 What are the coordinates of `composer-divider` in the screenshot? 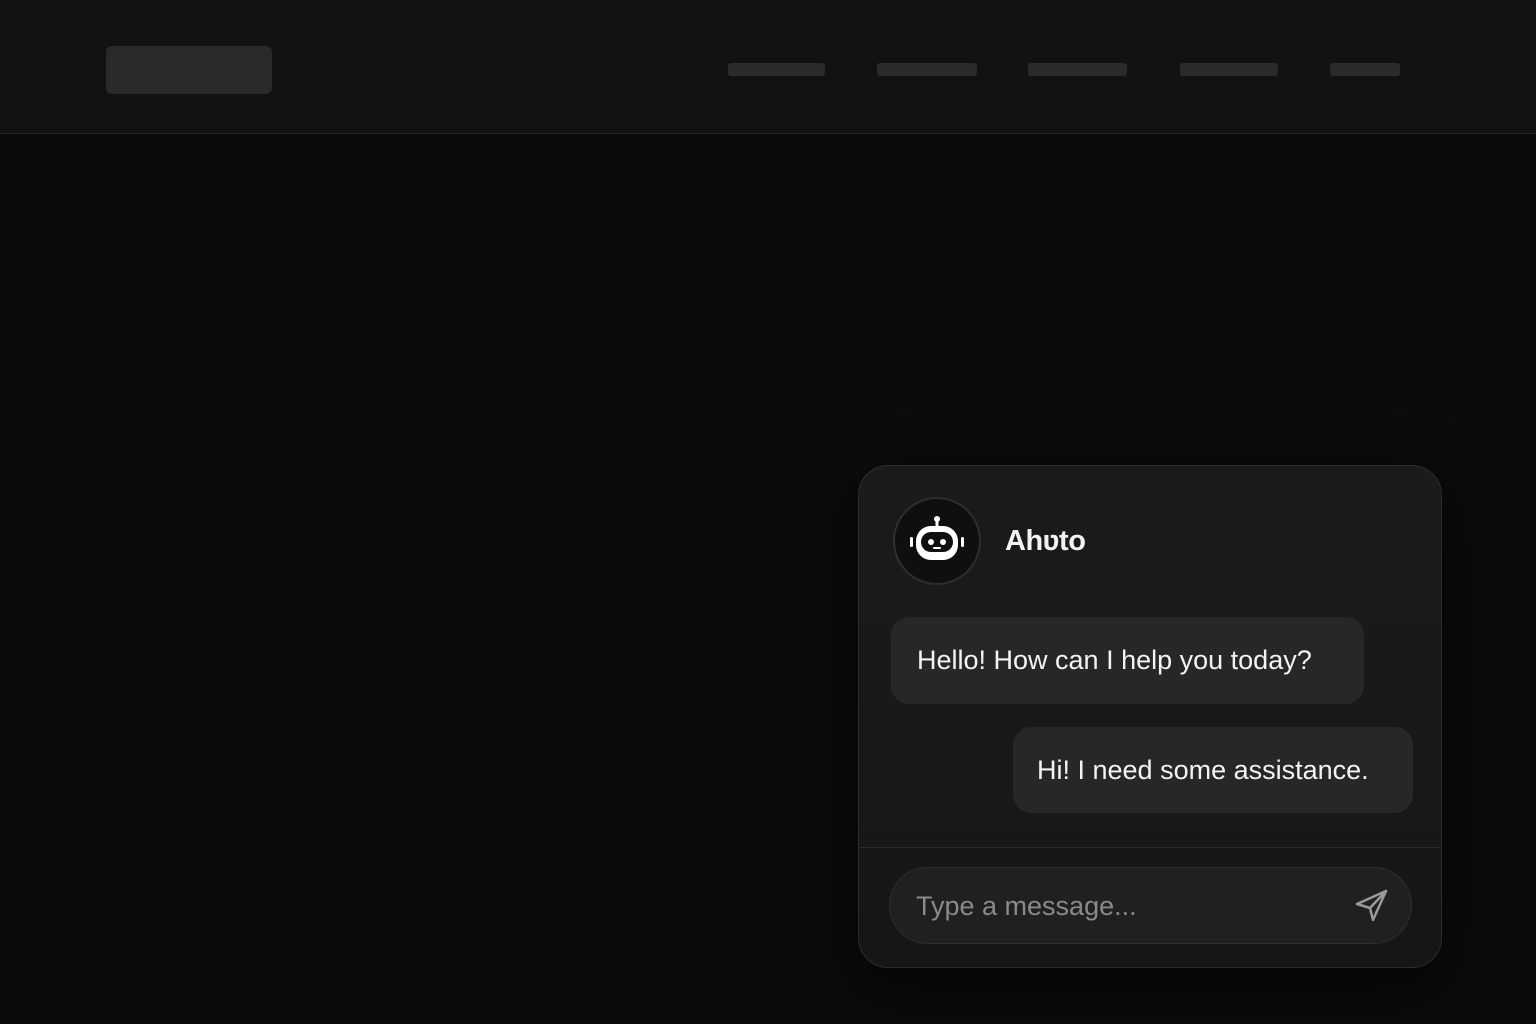 It's located at (1150, 847).